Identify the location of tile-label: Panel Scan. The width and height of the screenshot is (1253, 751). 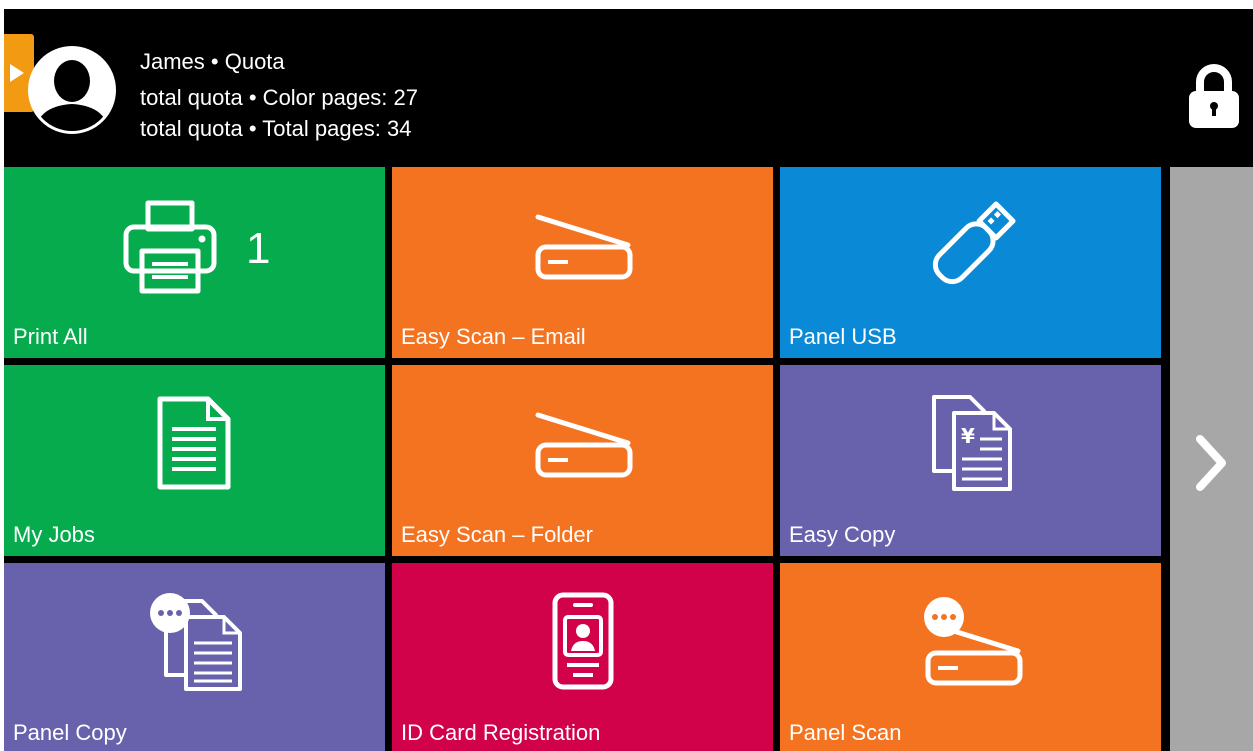
(845, 732).